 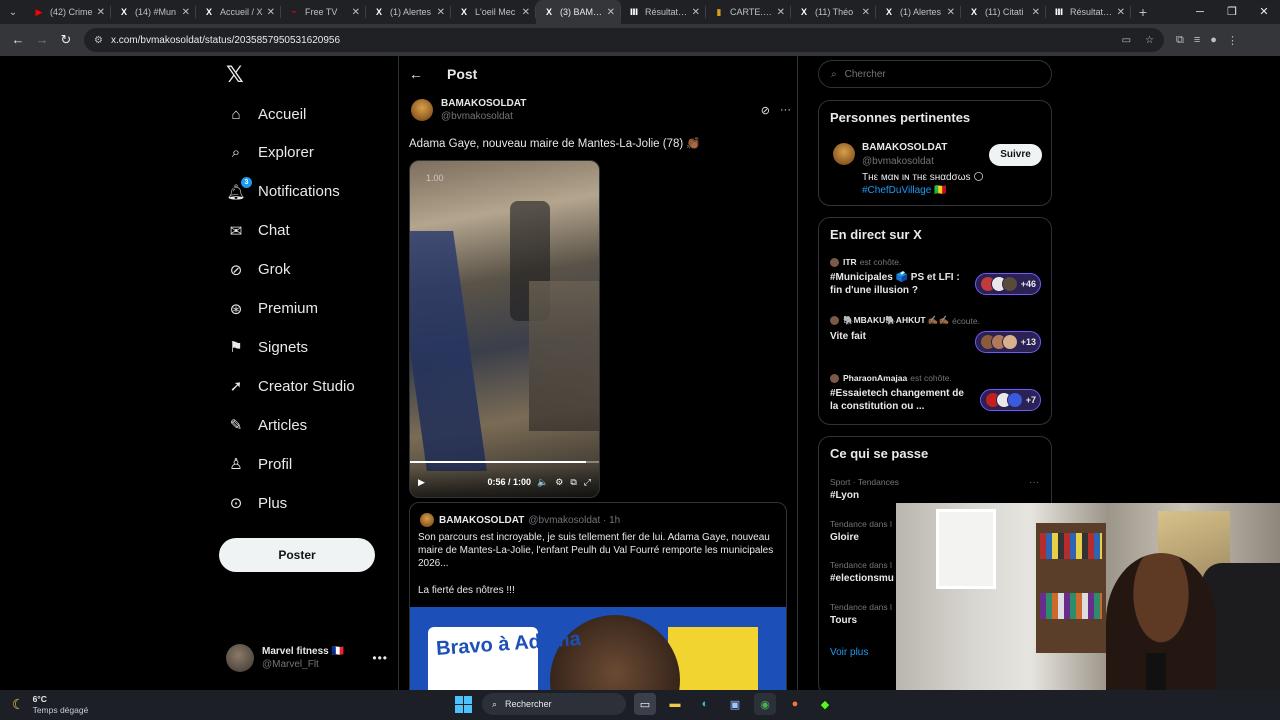 What do you see at coordinates (323, 12) in the screenshot?
I see `browser-tab: ~ Free TV ✕` at bounding box center [323, 12].